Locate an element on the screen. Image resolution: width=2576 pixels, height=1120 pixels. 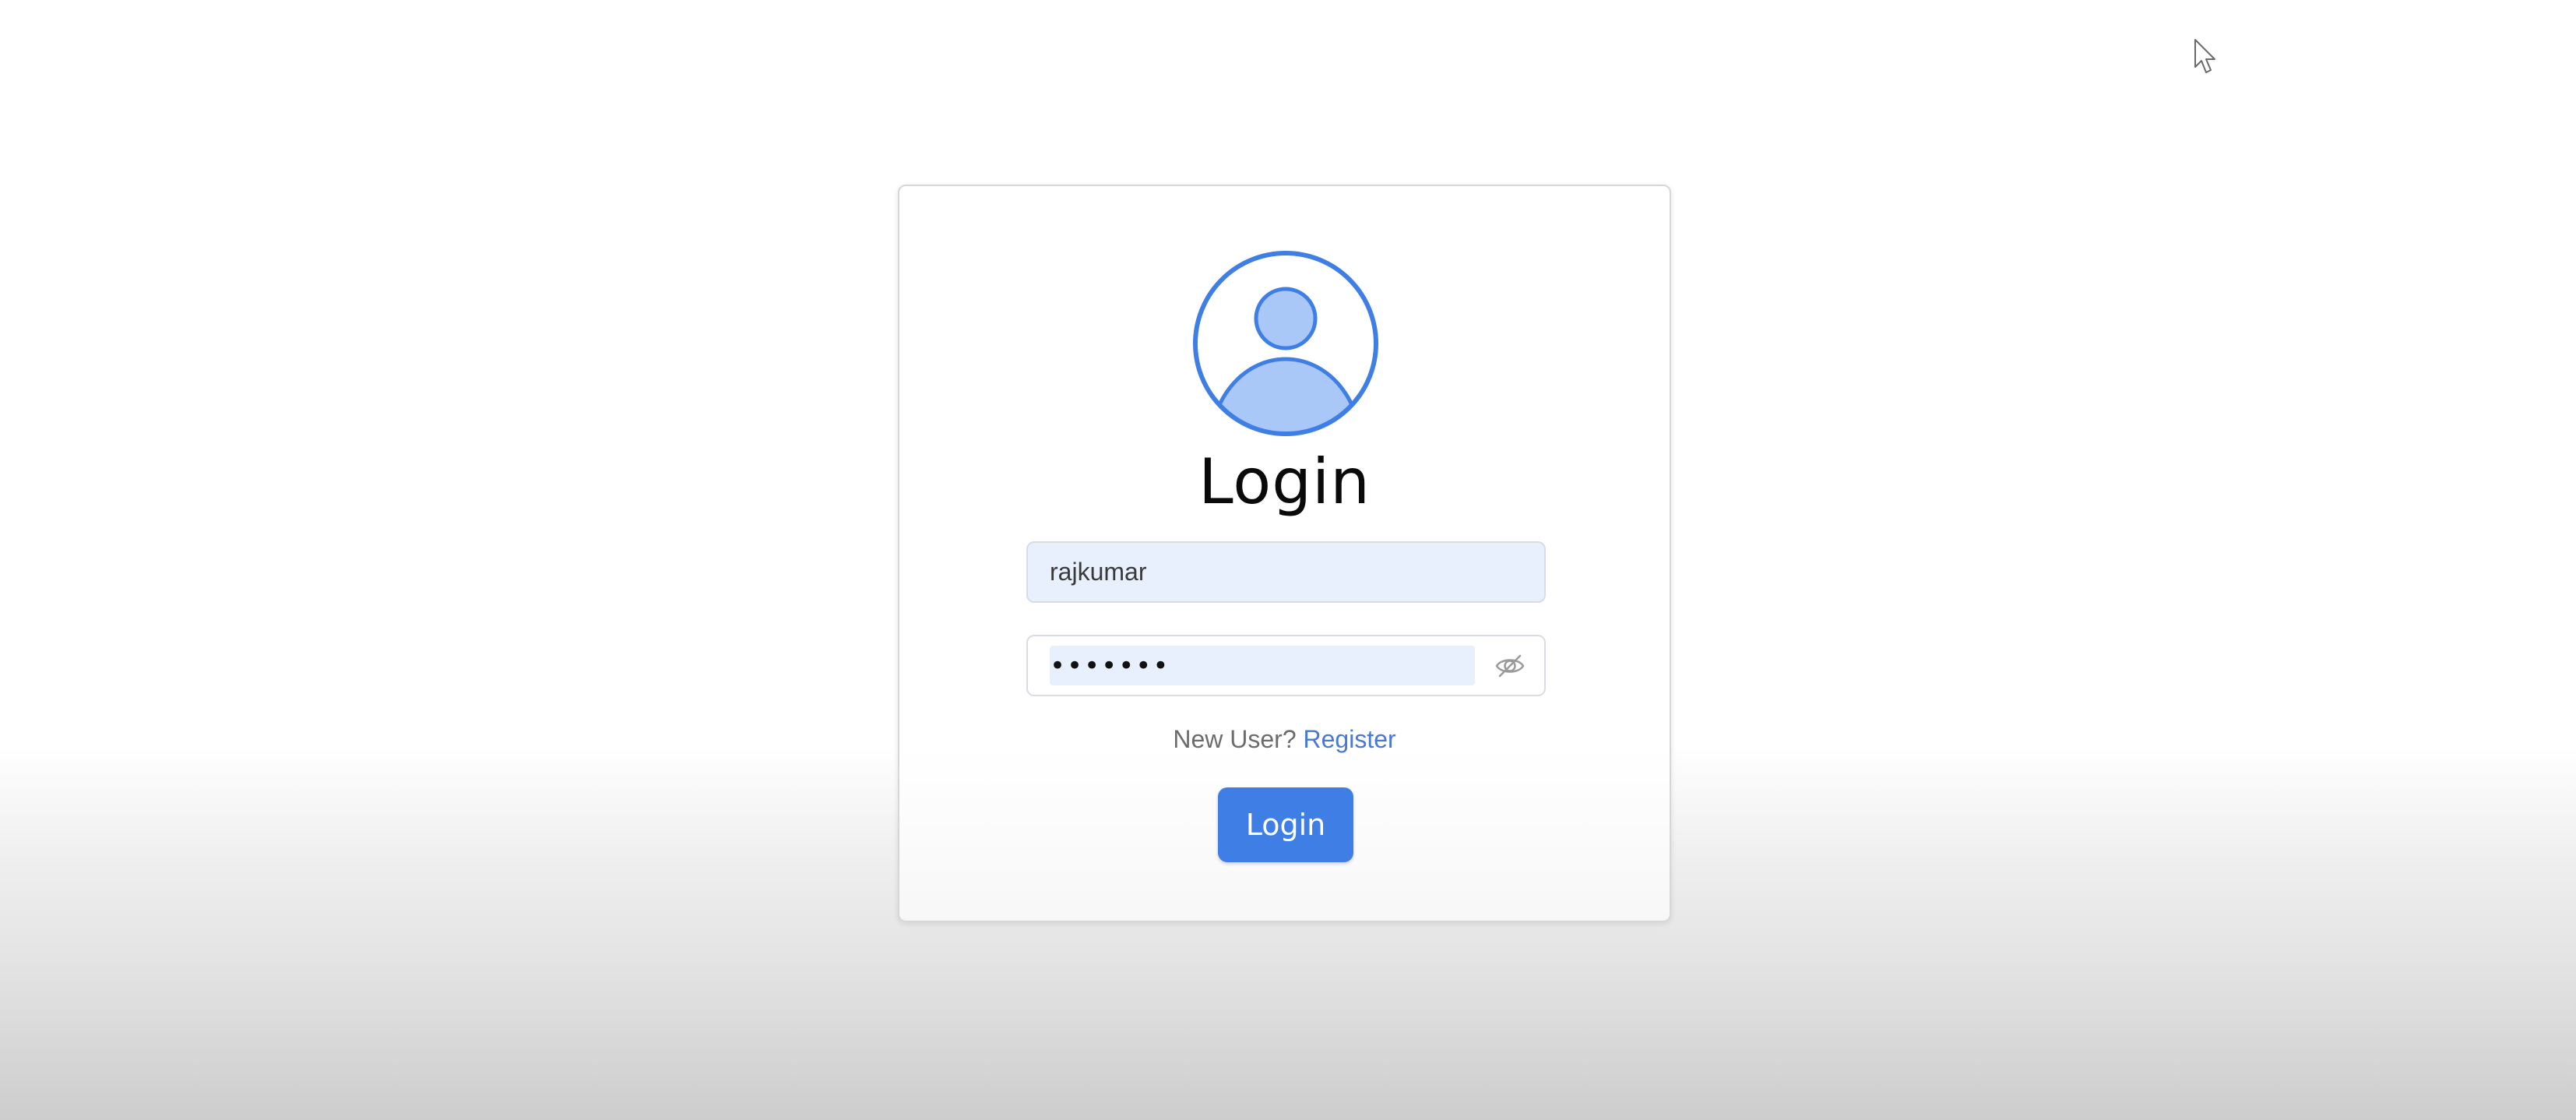
username-field is located at coordinates (1286, 572).